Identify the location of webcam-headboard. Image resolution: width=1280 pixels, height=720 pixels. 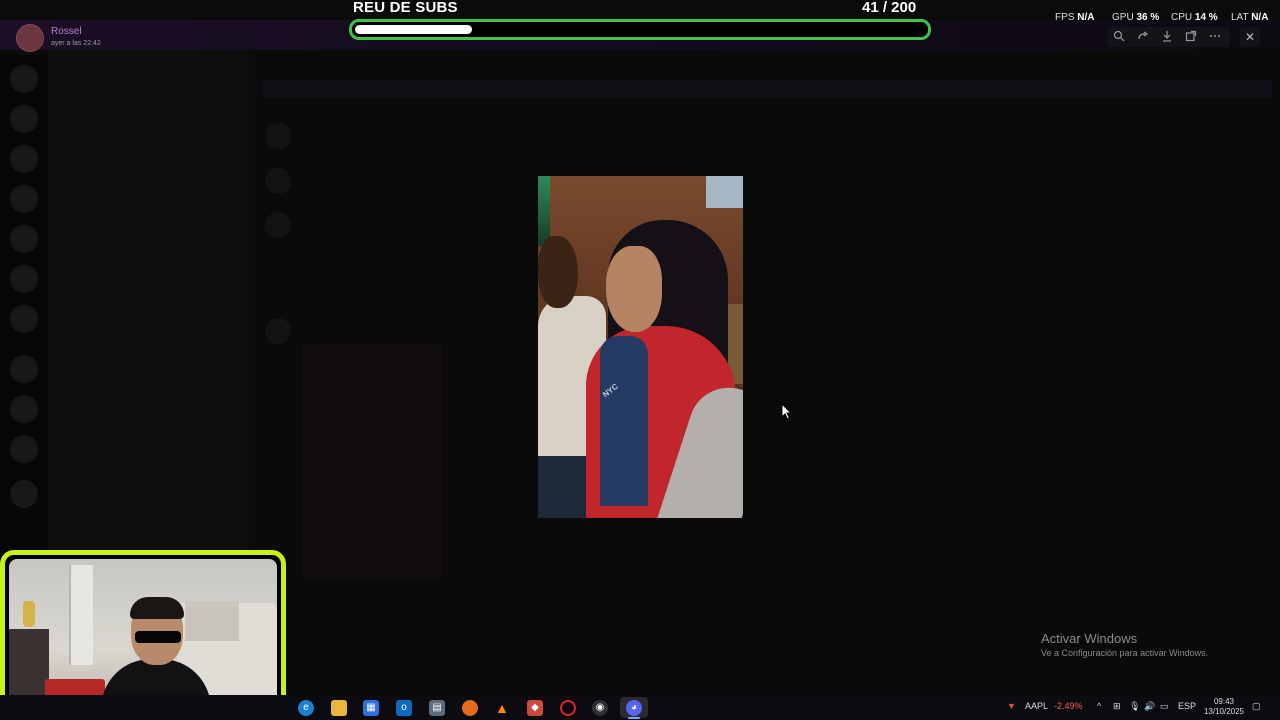
(212, 621).